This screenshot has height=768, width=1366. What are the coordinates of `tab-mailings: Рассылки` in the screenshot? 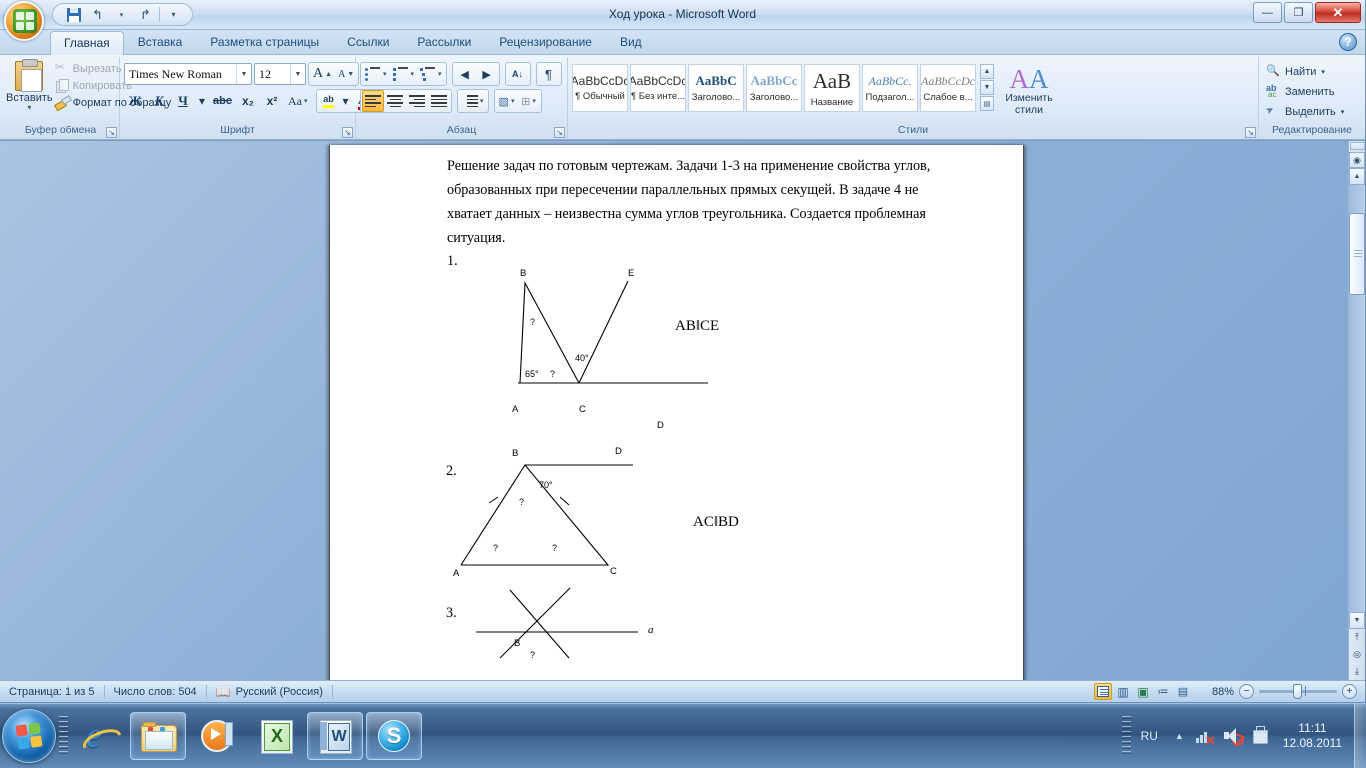 It's located at (444, 42).